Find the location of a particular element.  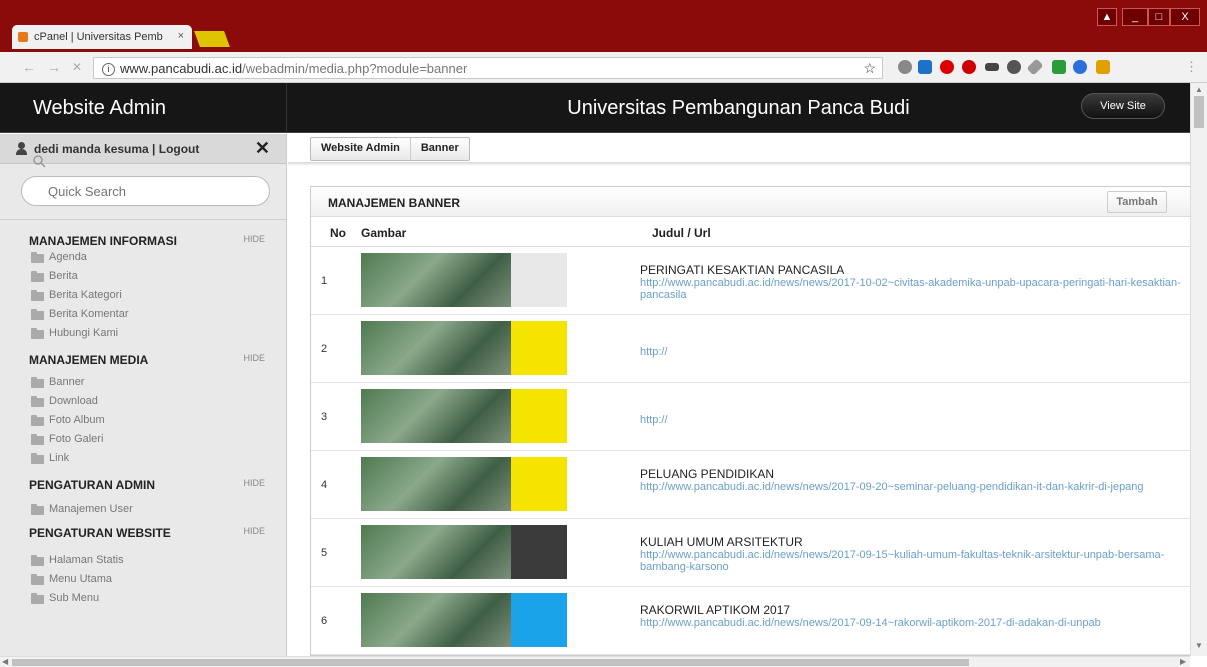

calendar-icon is located at coordinates (1059, 67).